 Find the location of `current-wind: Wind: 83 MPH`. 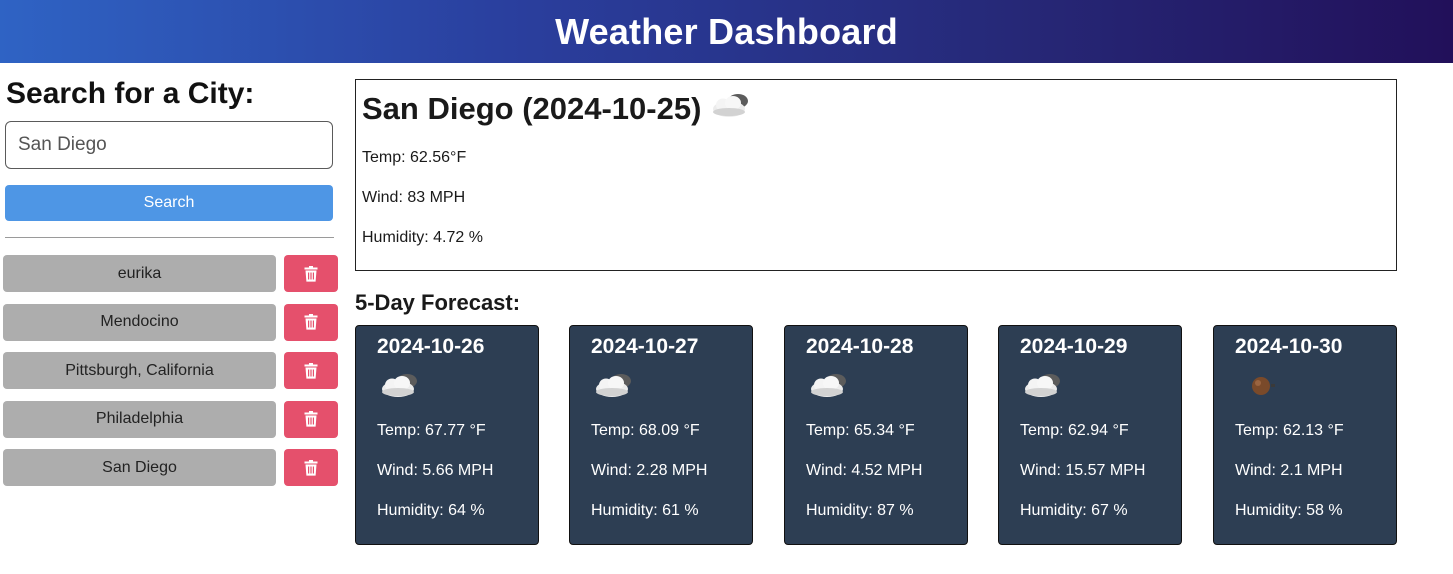

current-wind: Wind: 83 MPH is located at coordinates (414, 197).